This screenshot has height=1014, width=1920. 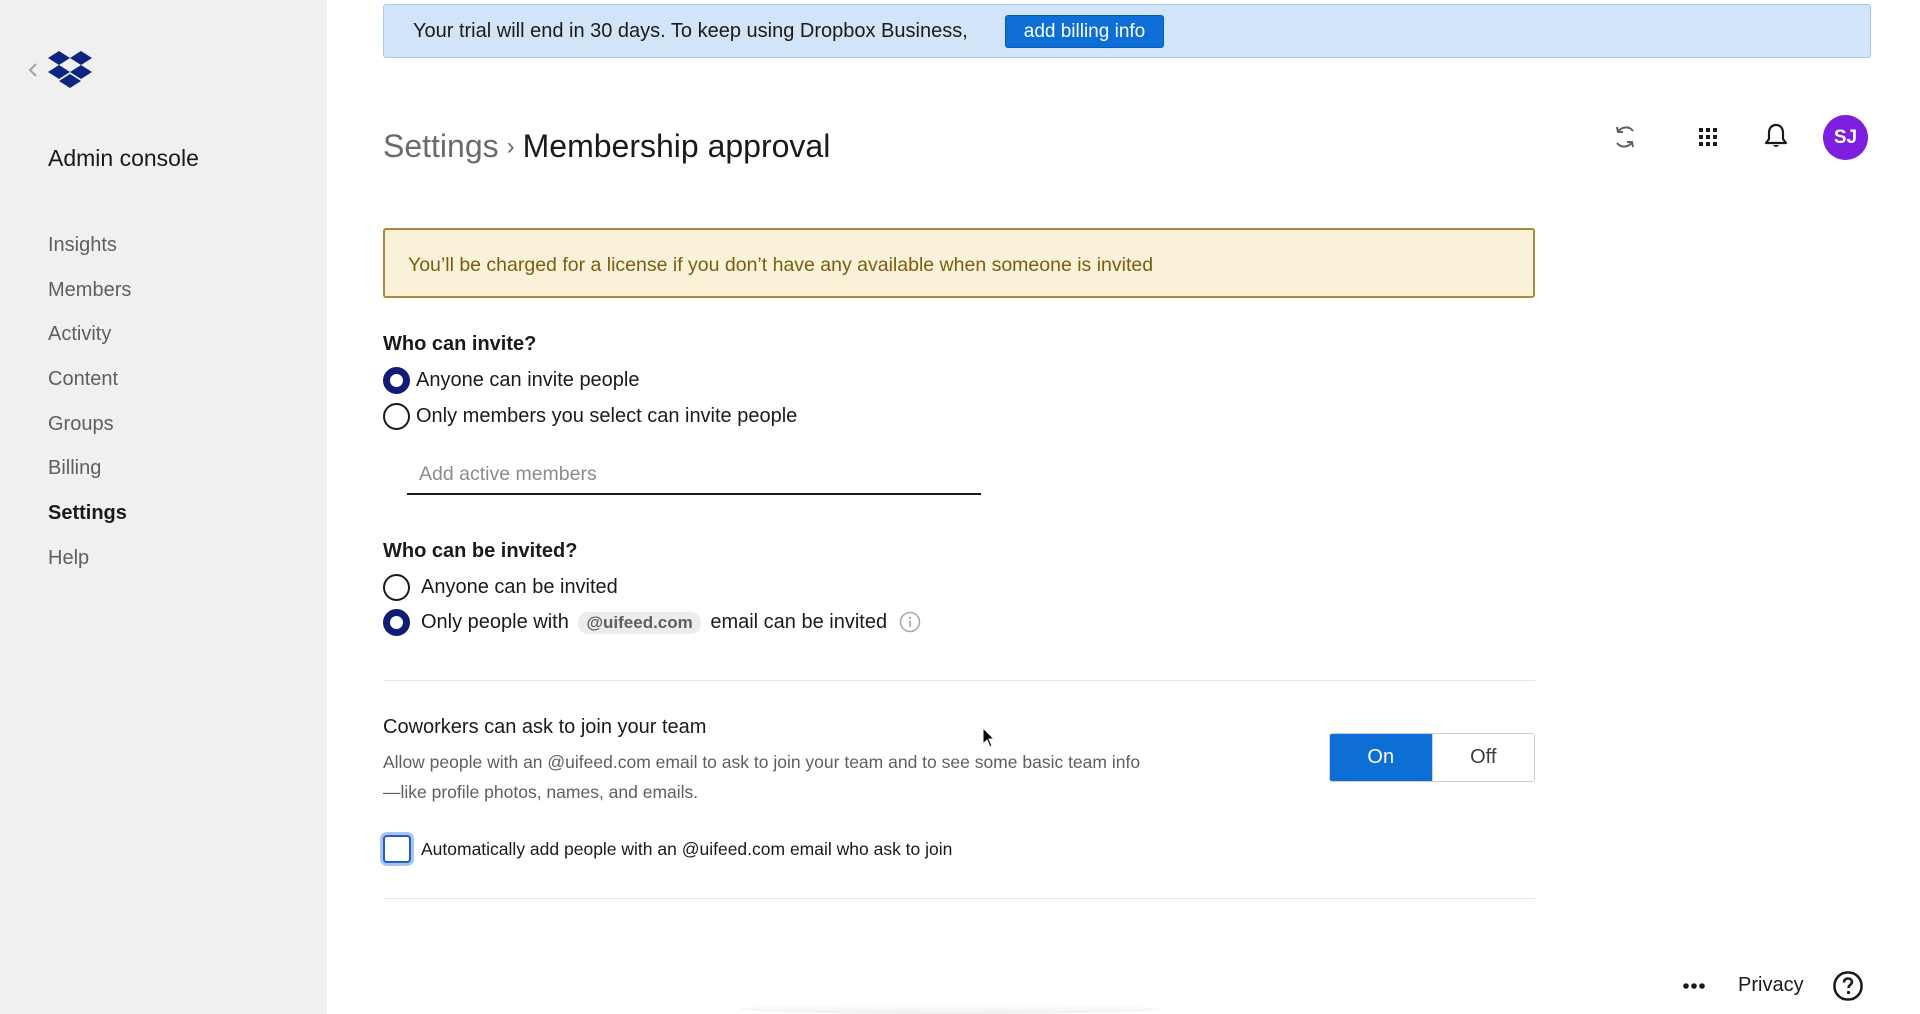 I want to click on toggle-off-button: Off, so click(x=1482, y=757).